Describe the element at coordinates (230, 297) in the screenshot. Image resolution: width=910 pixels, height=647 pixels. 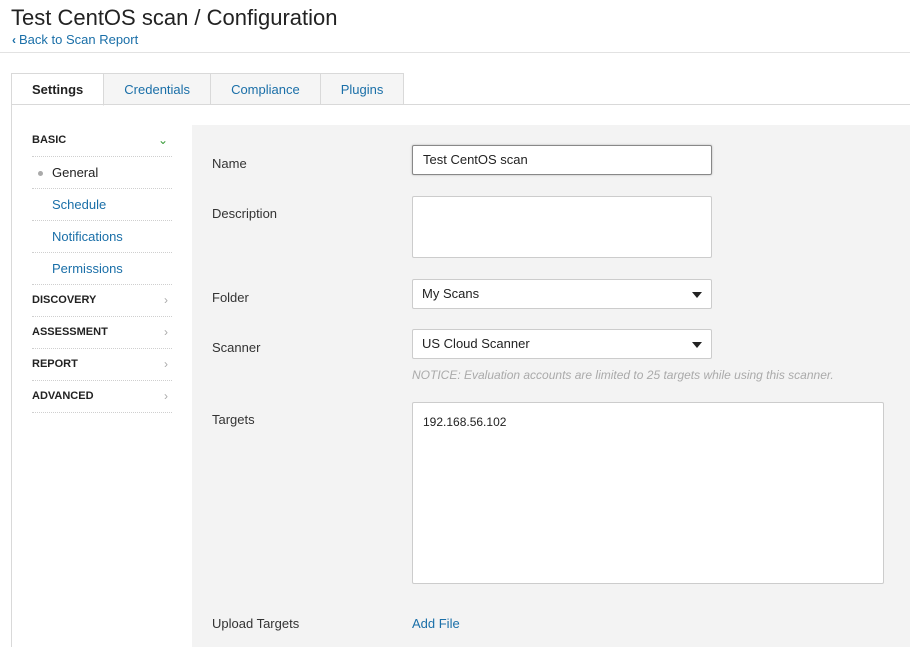
I see `folder-label: Folder` at that location.